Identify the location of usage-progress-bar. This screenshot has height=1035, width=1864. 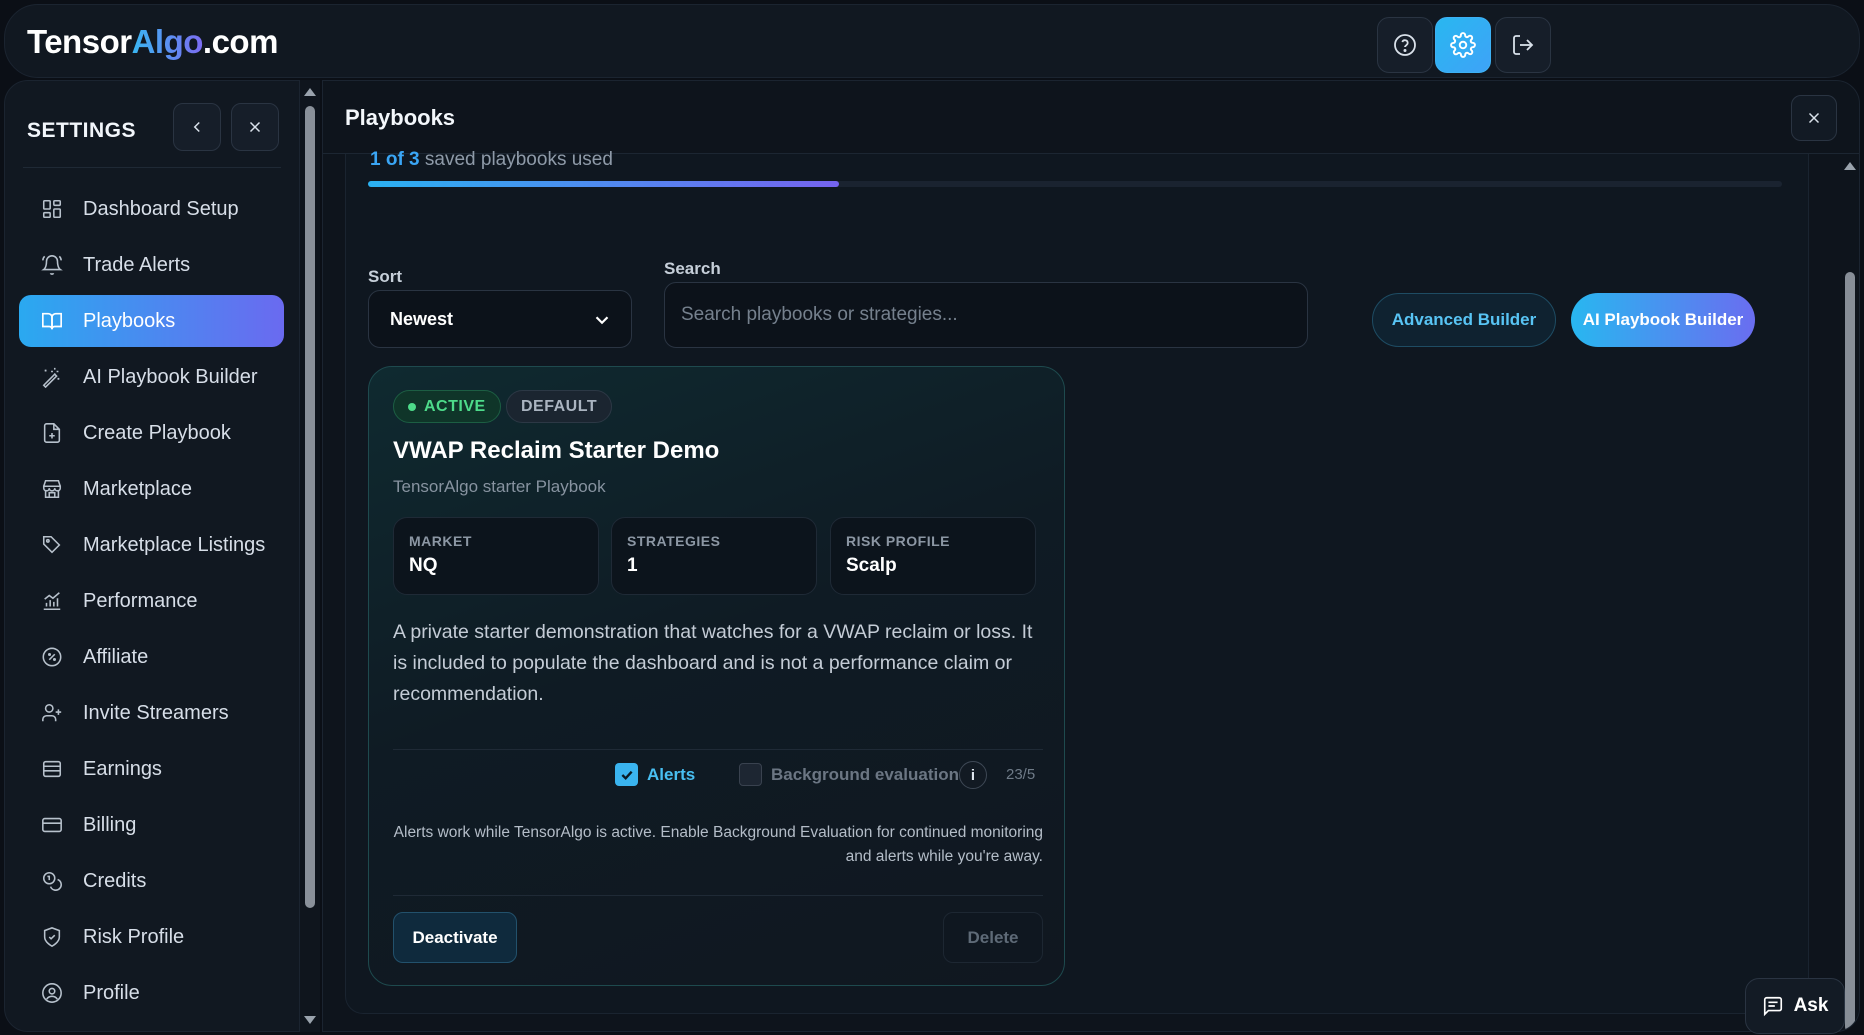
(1075, 184).